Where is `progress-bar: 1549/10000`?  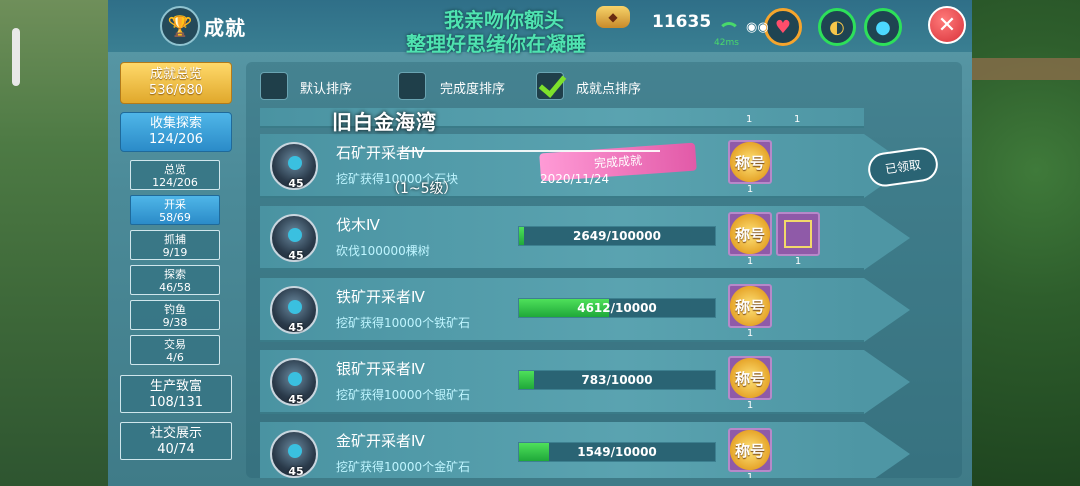
progress-bar: 1549/10000 is located at coordinates (617, 452).